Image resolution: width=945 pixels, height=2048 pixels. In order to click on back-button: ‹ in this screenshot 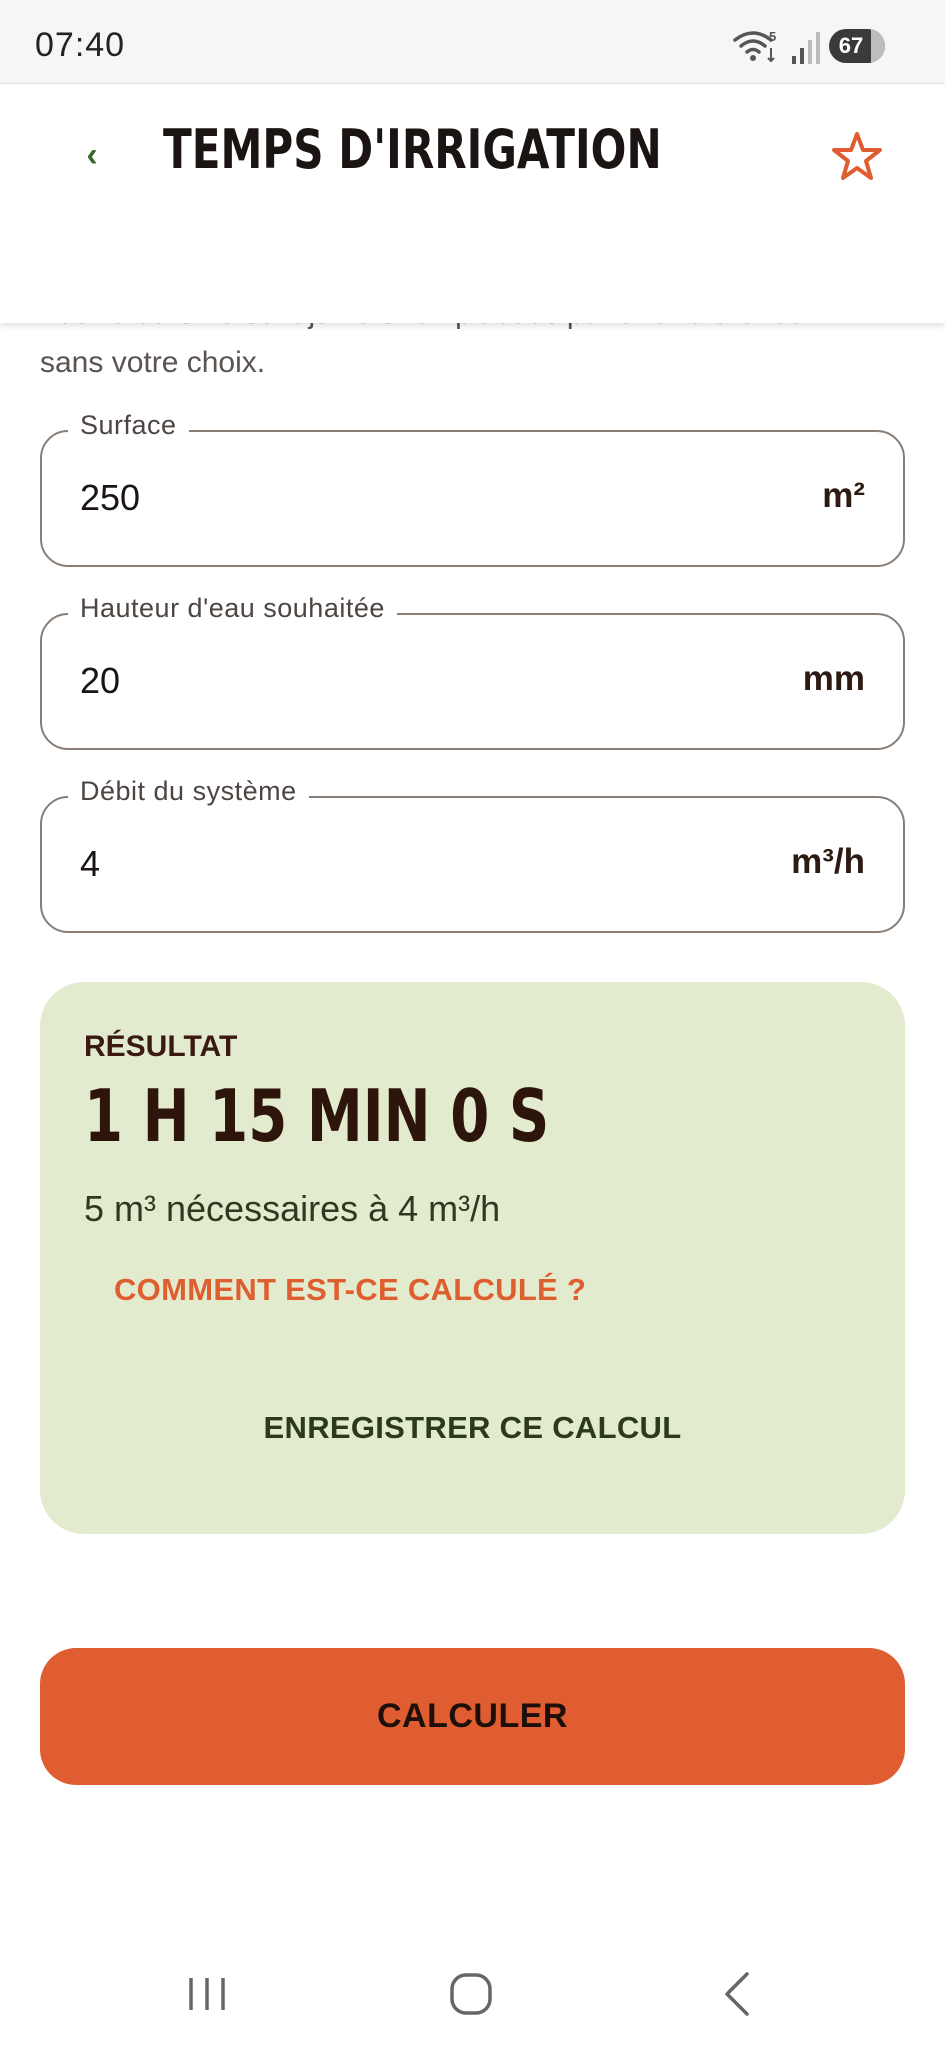, I will do `click(92, 155)`.